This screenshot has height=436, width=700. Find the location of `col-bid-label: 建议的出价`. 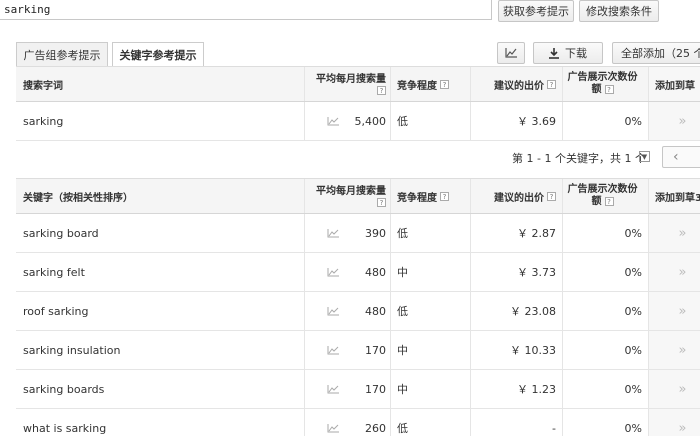

col-bid-label: 建议的出价 is located at coordinates (519, 198).